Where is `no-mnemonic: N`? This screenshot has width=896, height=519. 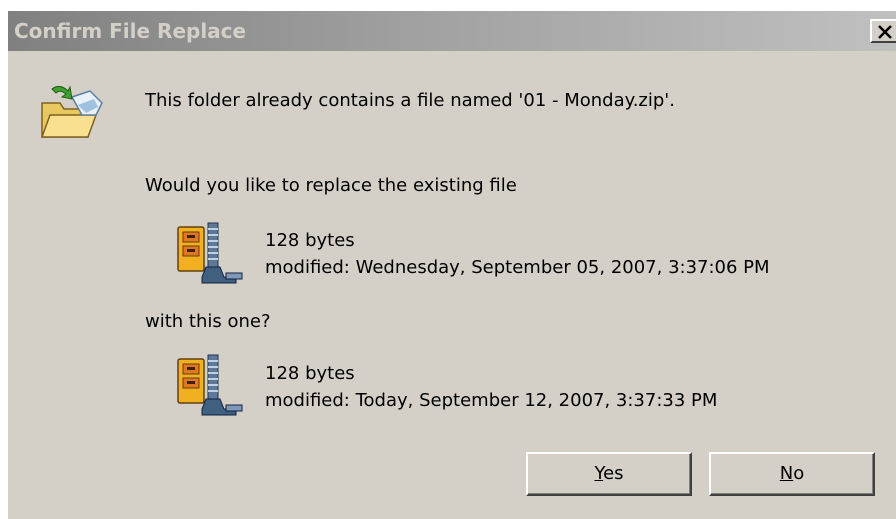 no-mnemonic: N is located at coordinates (786, 473).